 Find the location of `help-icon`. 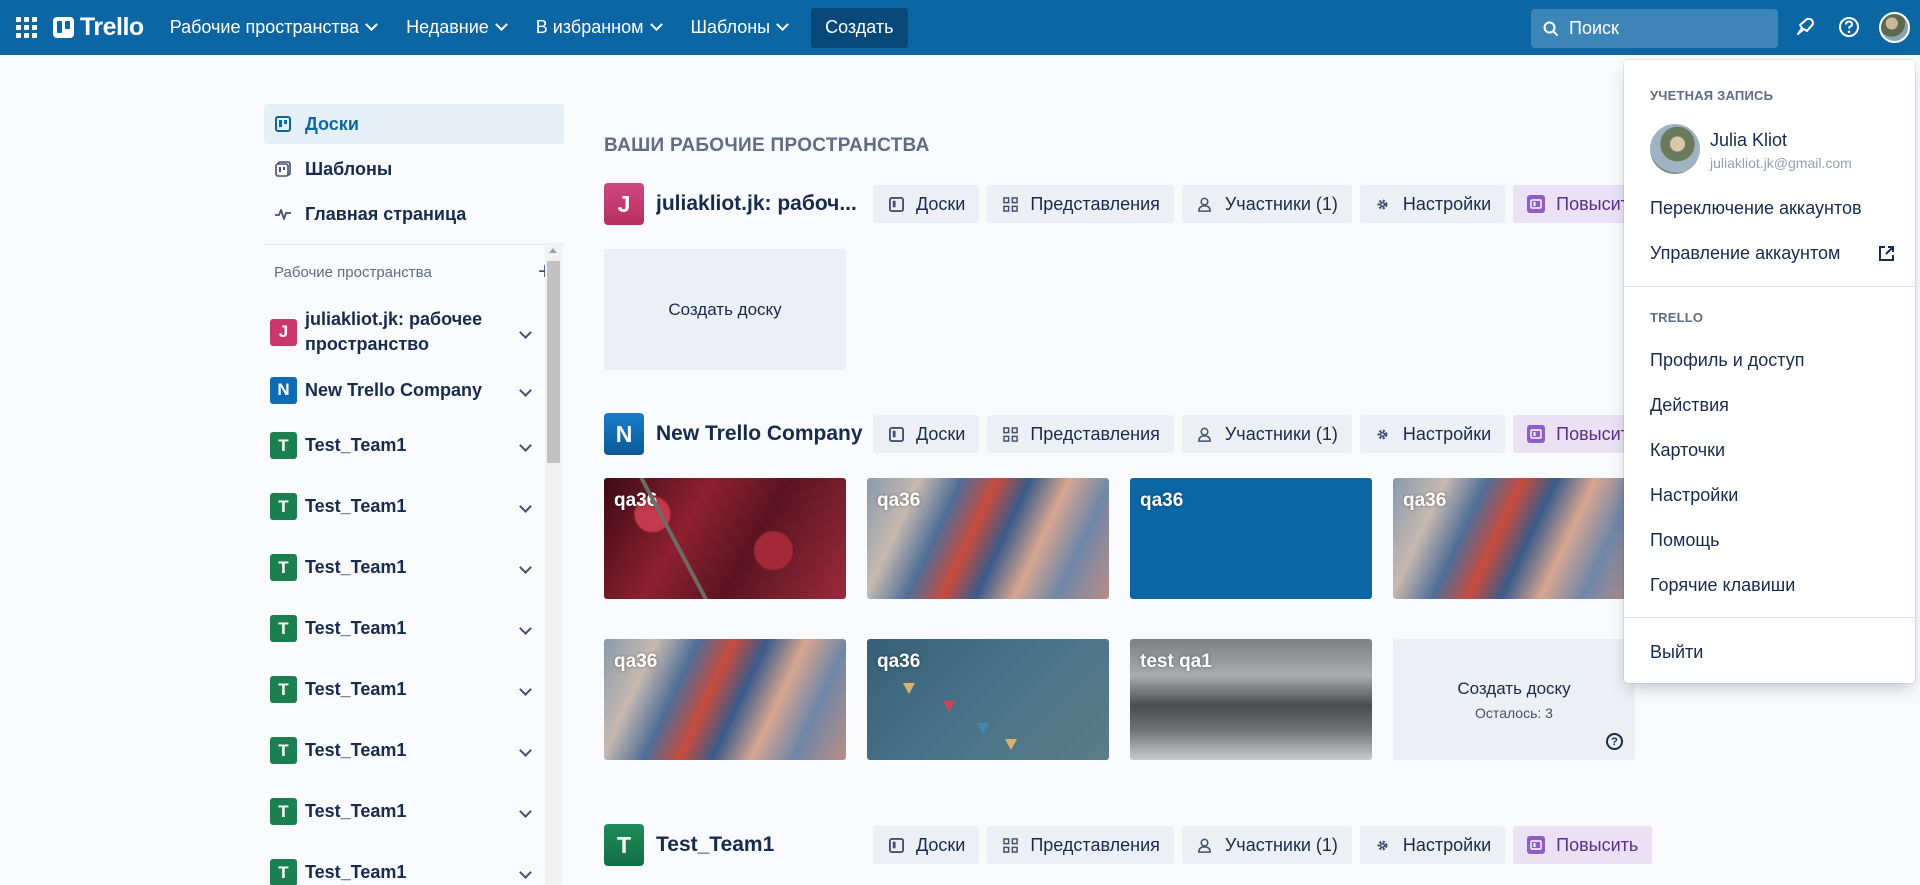

help-icon is located at coordinates (1849, 27).